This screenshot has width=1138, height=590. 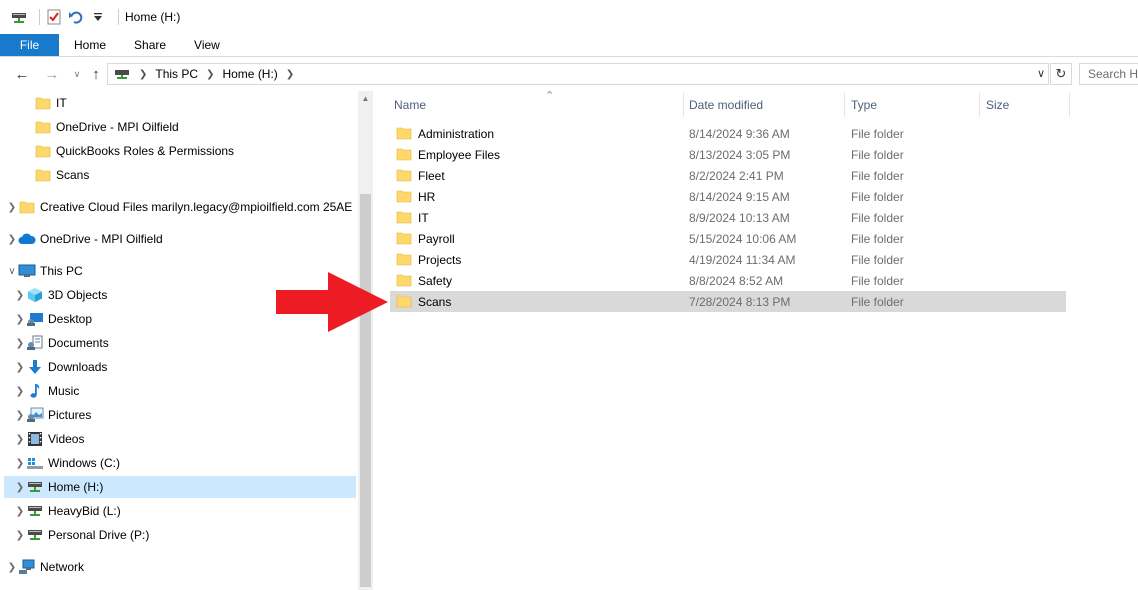 What do you see at coordinates (76, 17) in the screenshot?
I see `undo-icon` at bounding box center [76, 17].